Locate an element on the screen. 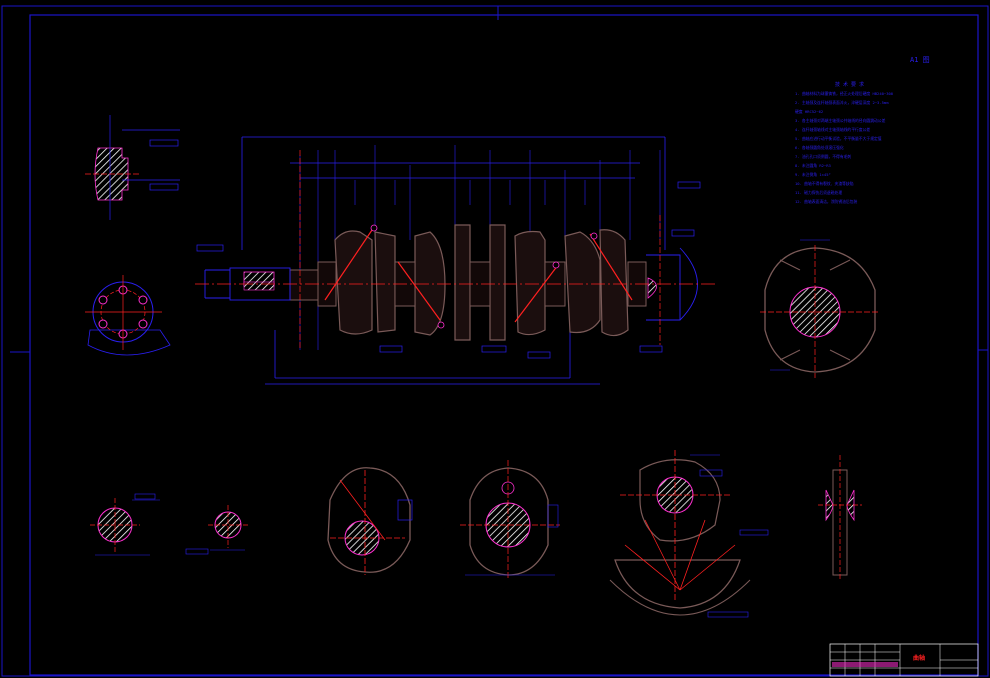 Image resolution: width=990 pixels, height=678 pixels. note-line: 4. 连杆轴颈轴线对主轴颈轴线的平行度公差 is located at coordinates (832, 129).